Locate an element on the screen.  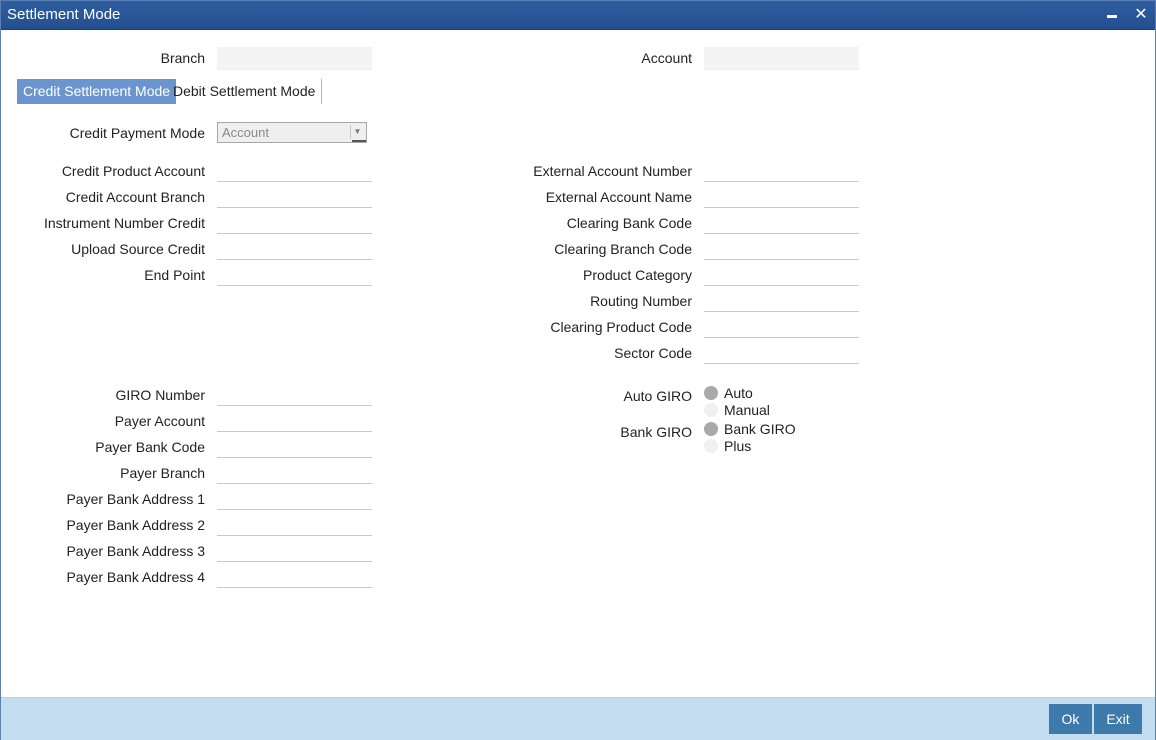
sector-code-label: Sector Code is located at coordinates (653, 353).